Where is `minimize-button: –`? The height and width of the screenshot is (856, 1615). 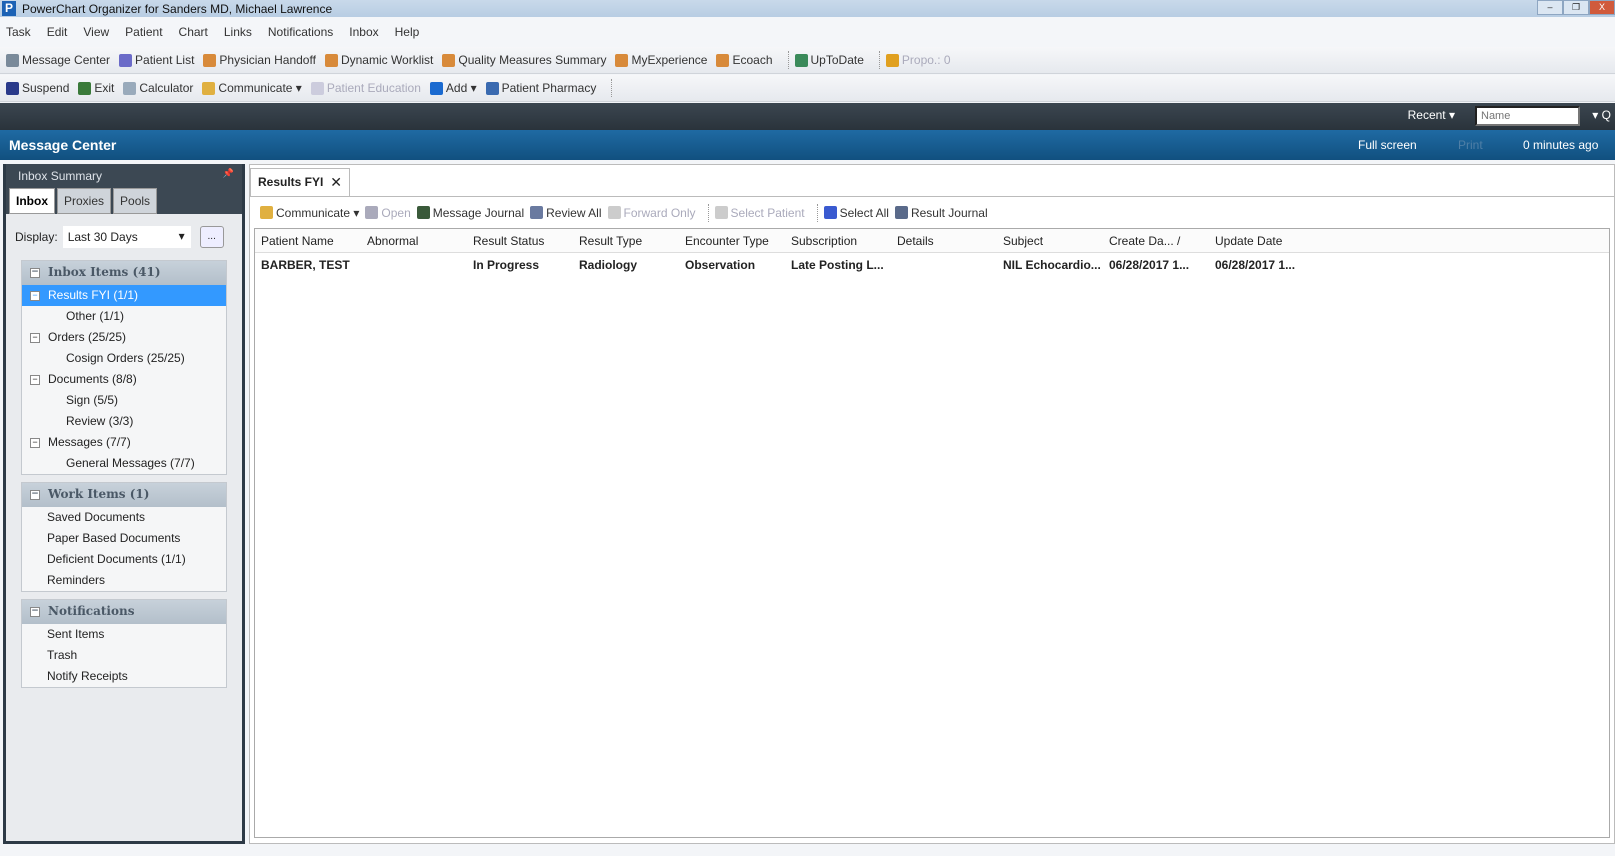 minimize-button: – is located at coordinates (1550, 7).